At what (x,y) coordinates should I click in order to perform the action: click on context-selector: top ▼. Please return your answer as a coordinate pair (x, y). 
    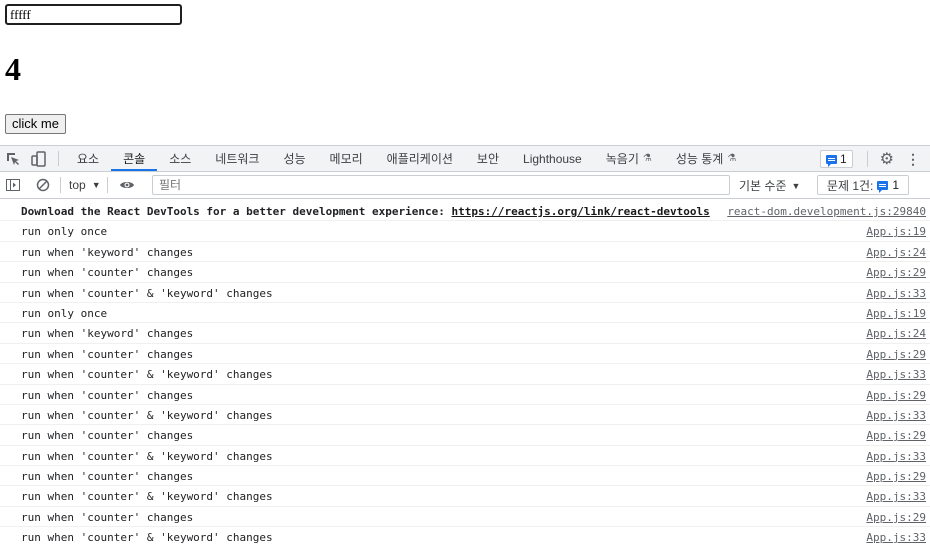
    Looking at the image, I should click on (85, 185).